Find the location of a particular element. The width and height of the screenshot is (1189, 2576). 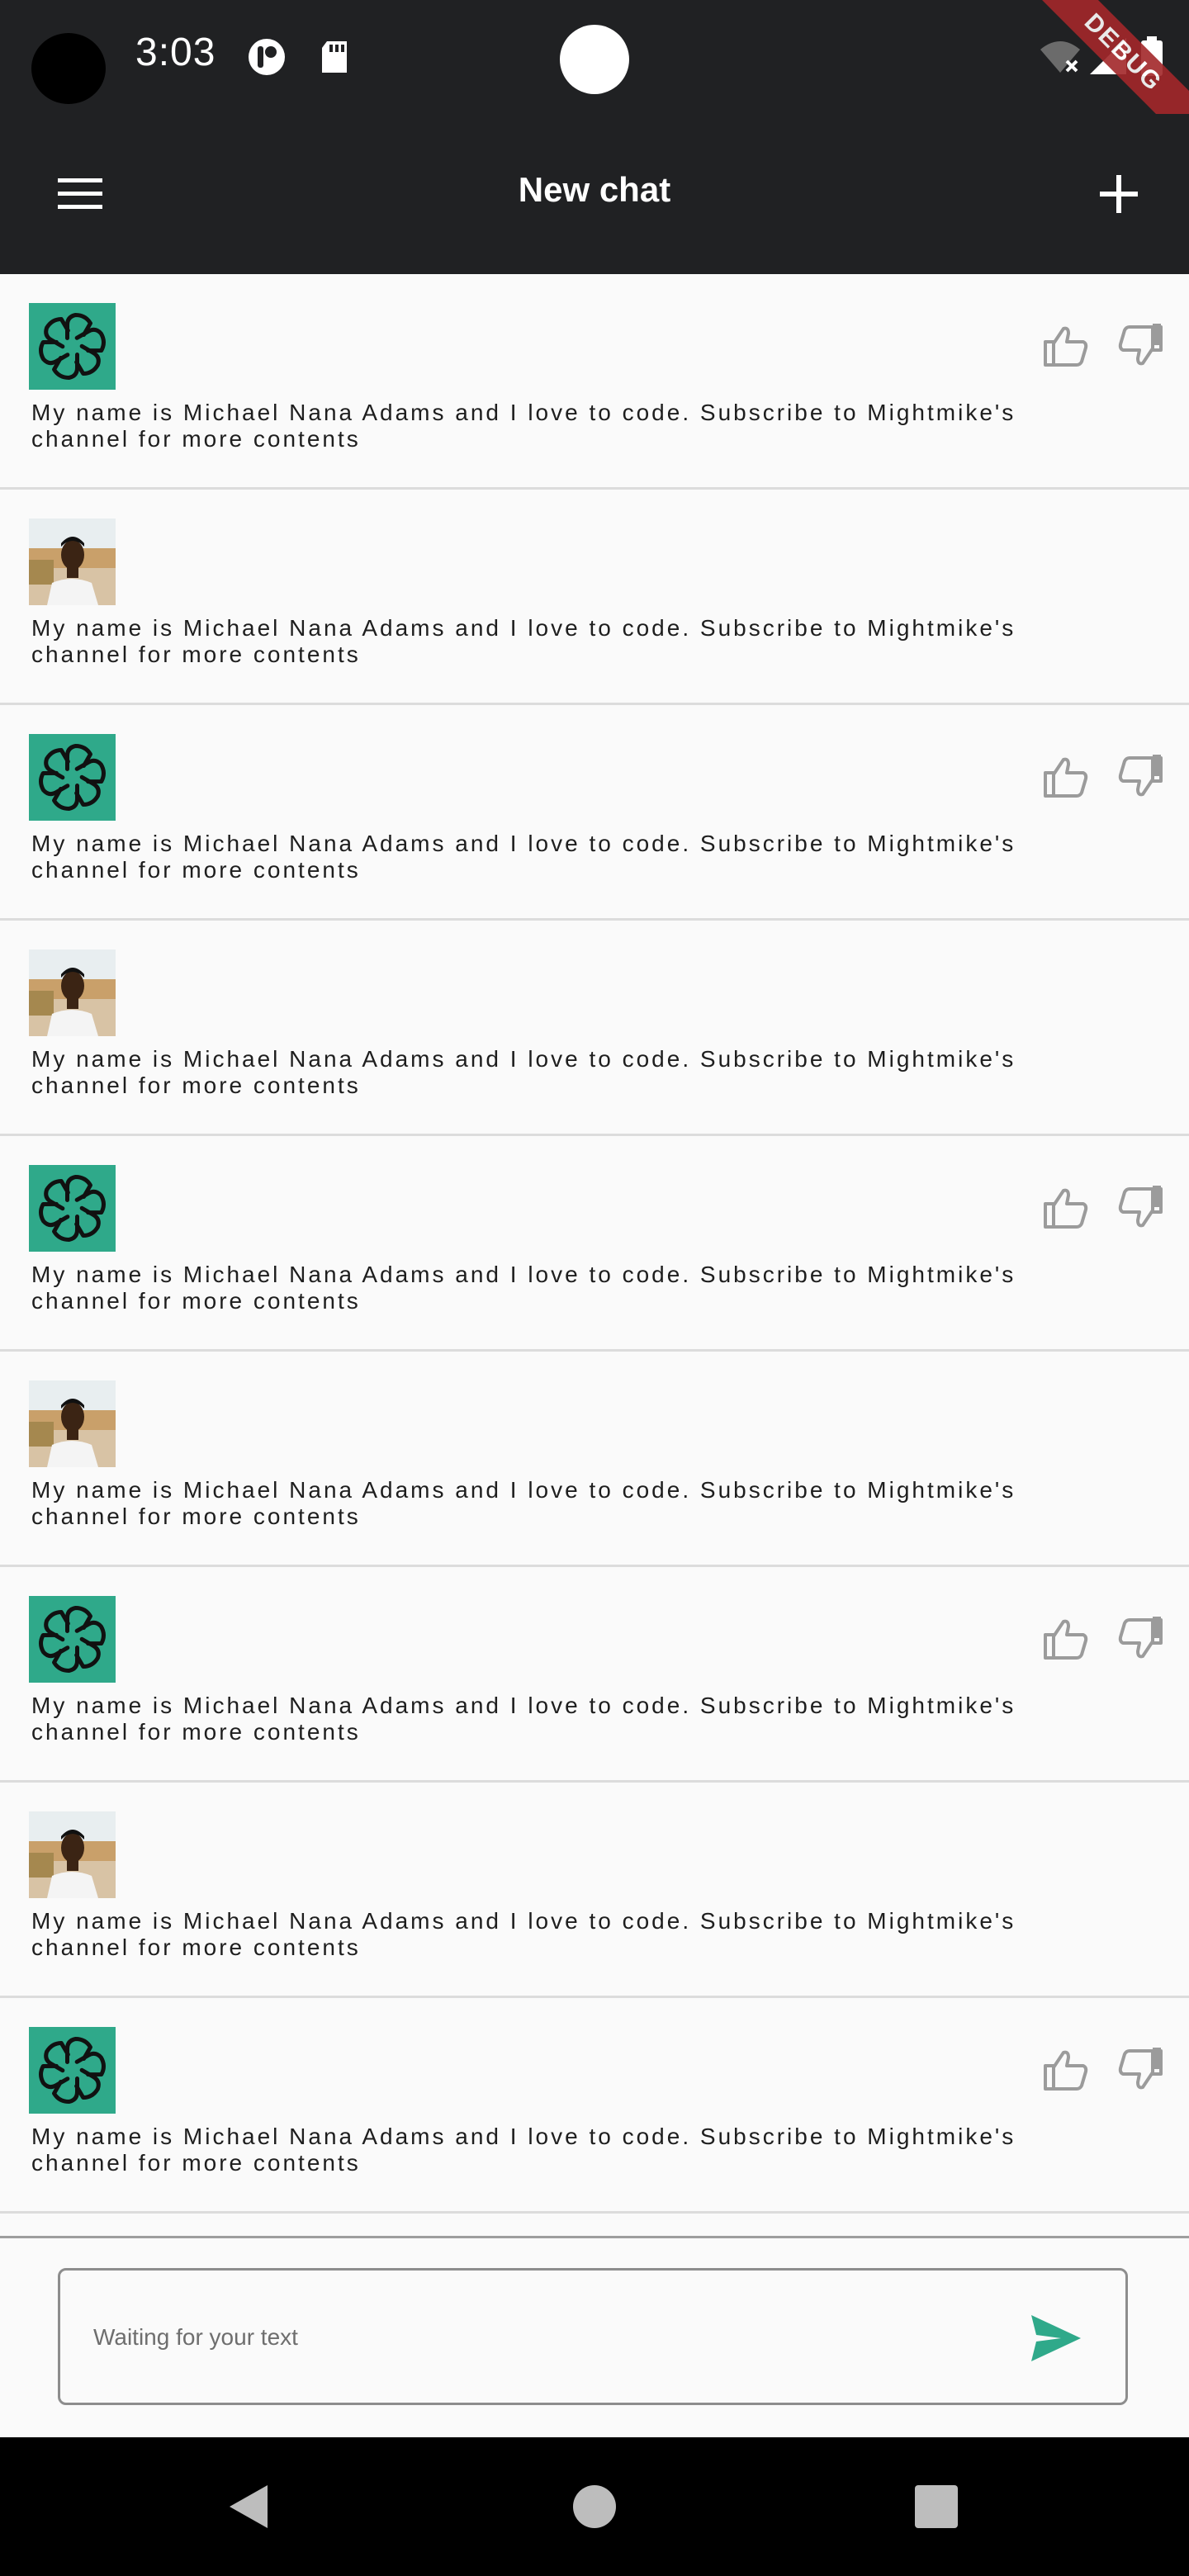

camera-hole is located at coordinates (68, 68).